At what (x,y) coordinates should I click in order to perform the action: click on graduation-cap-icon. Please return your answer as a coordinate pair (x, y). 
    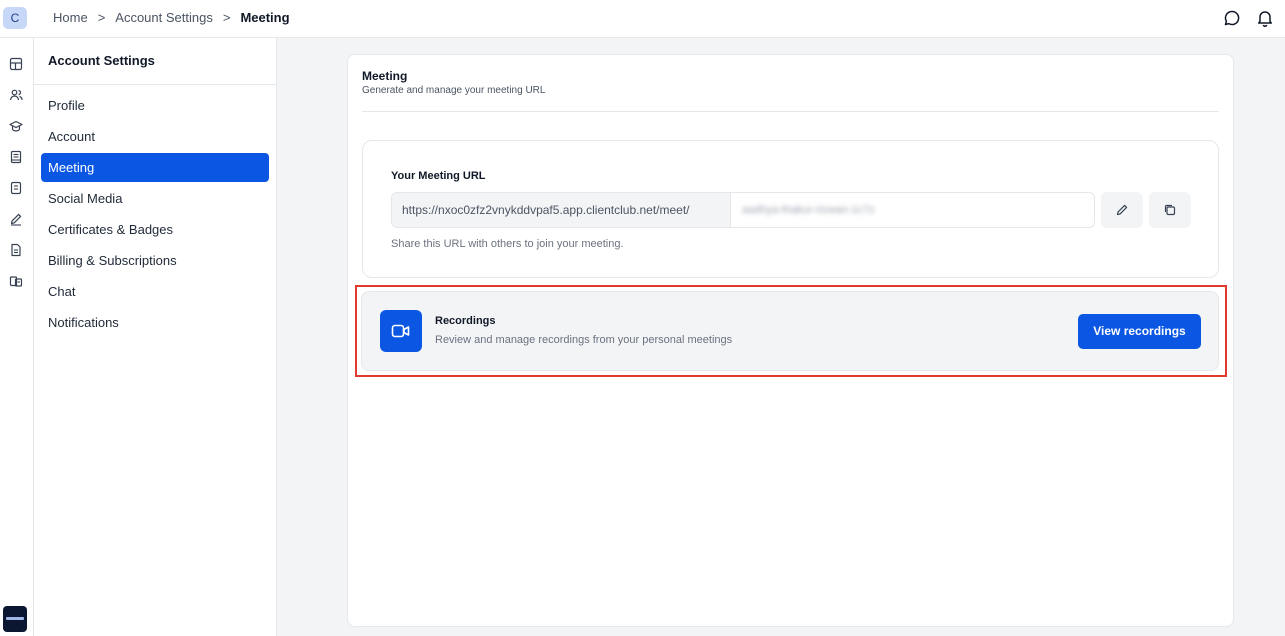
    Looking at the image, I should click on (16, 126).